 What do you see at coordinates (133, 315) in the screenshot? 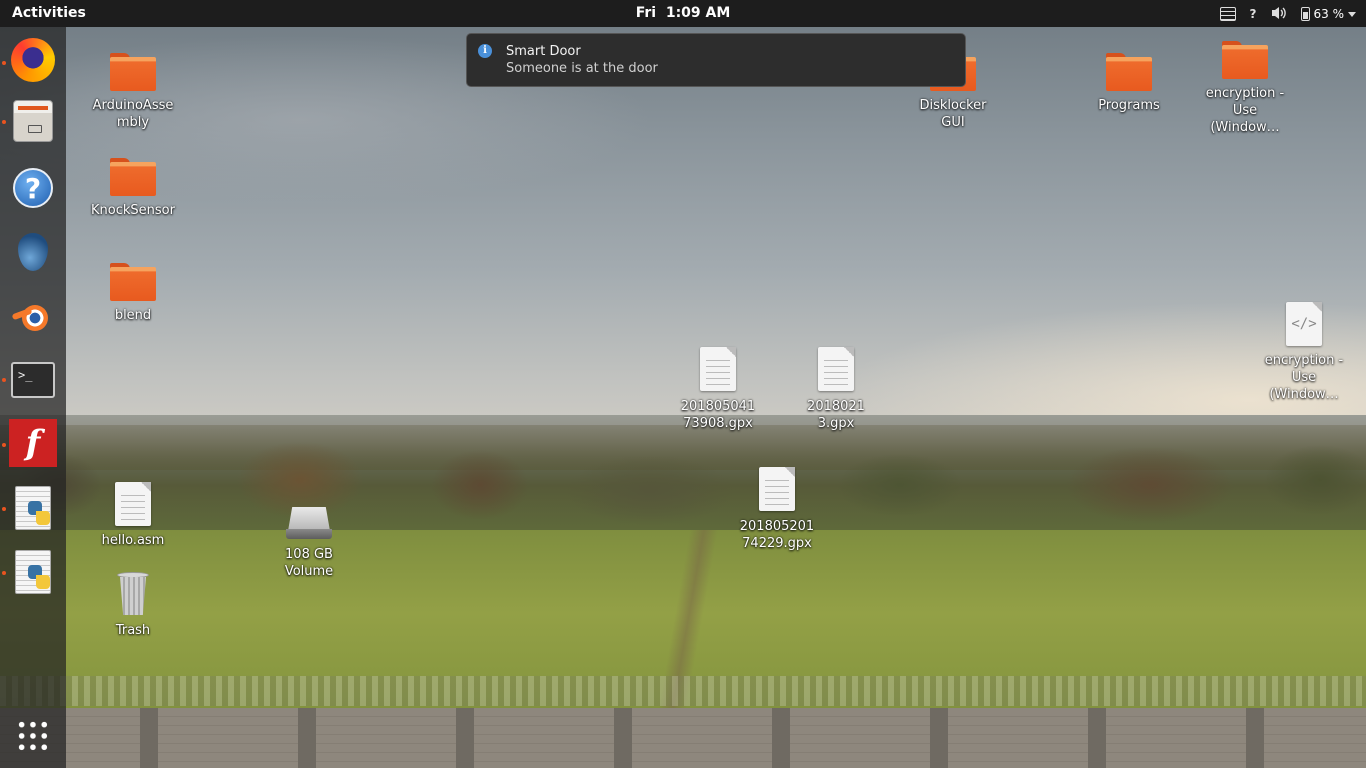
I see `desktop-icon-label: blend` at bounding box center [133, 315].